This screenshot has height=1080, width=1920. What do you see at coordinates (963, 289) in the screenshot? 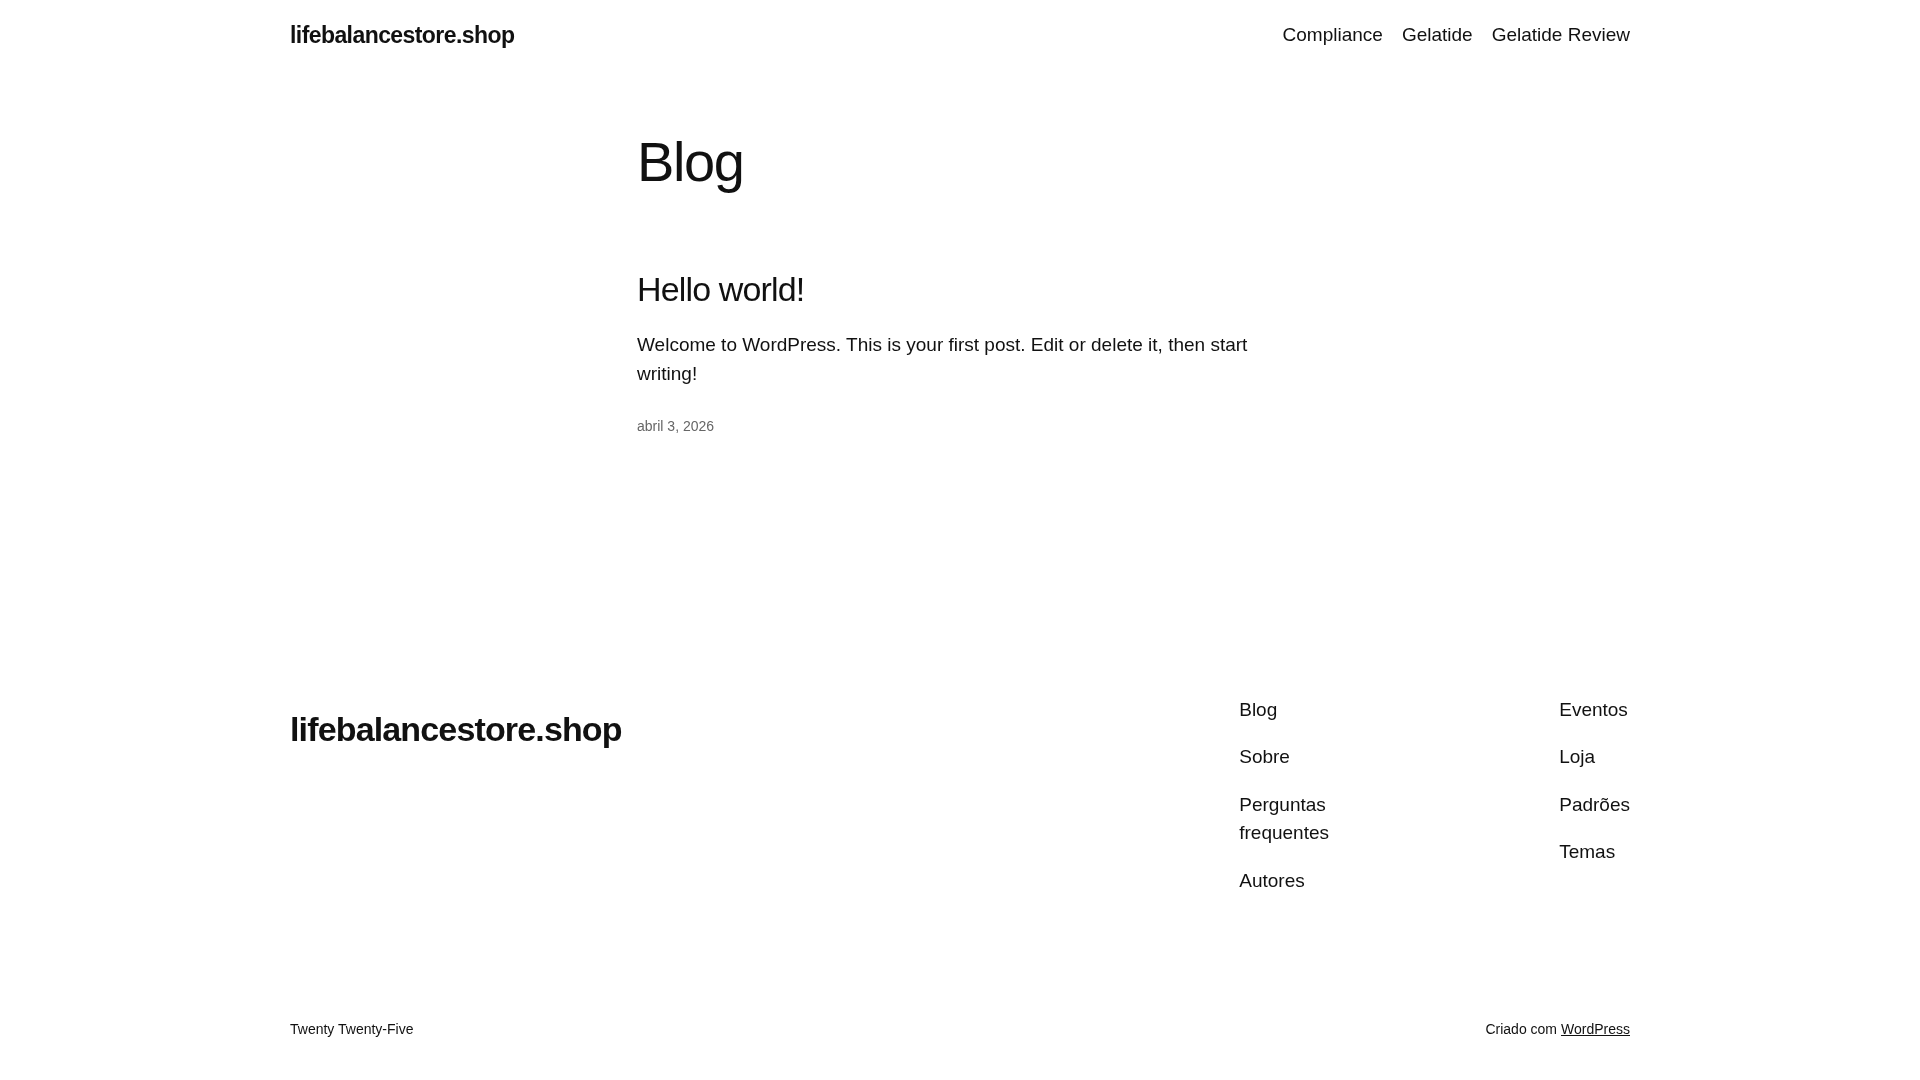
I see `post-title-link: Hello world!` at bounding box center [963, 289].